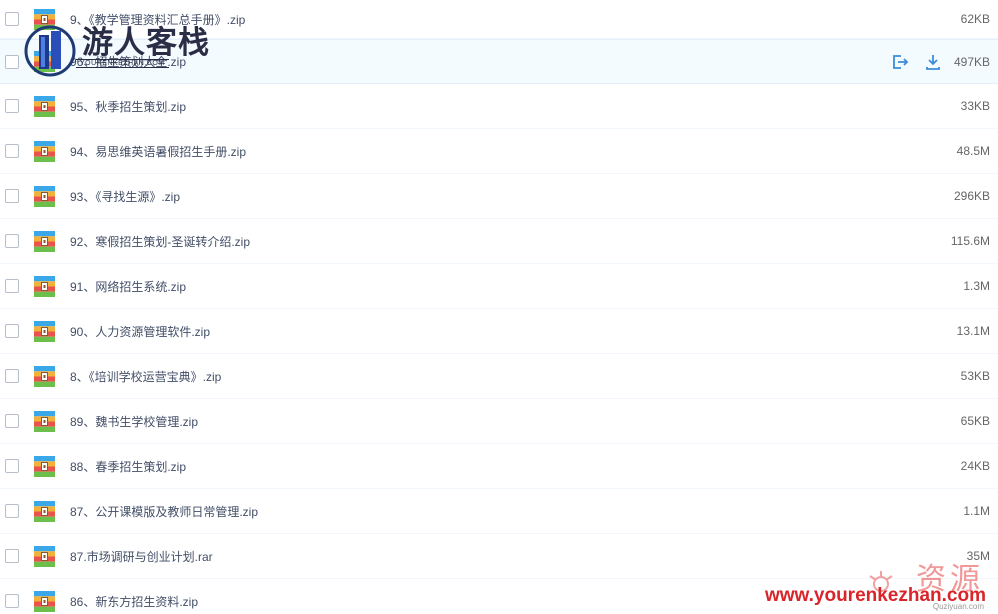 The height and width of the screenshot is (614, 998). Describe the element at coordinates (933, 62) in the screenshot. I see `download-icon` at that location.